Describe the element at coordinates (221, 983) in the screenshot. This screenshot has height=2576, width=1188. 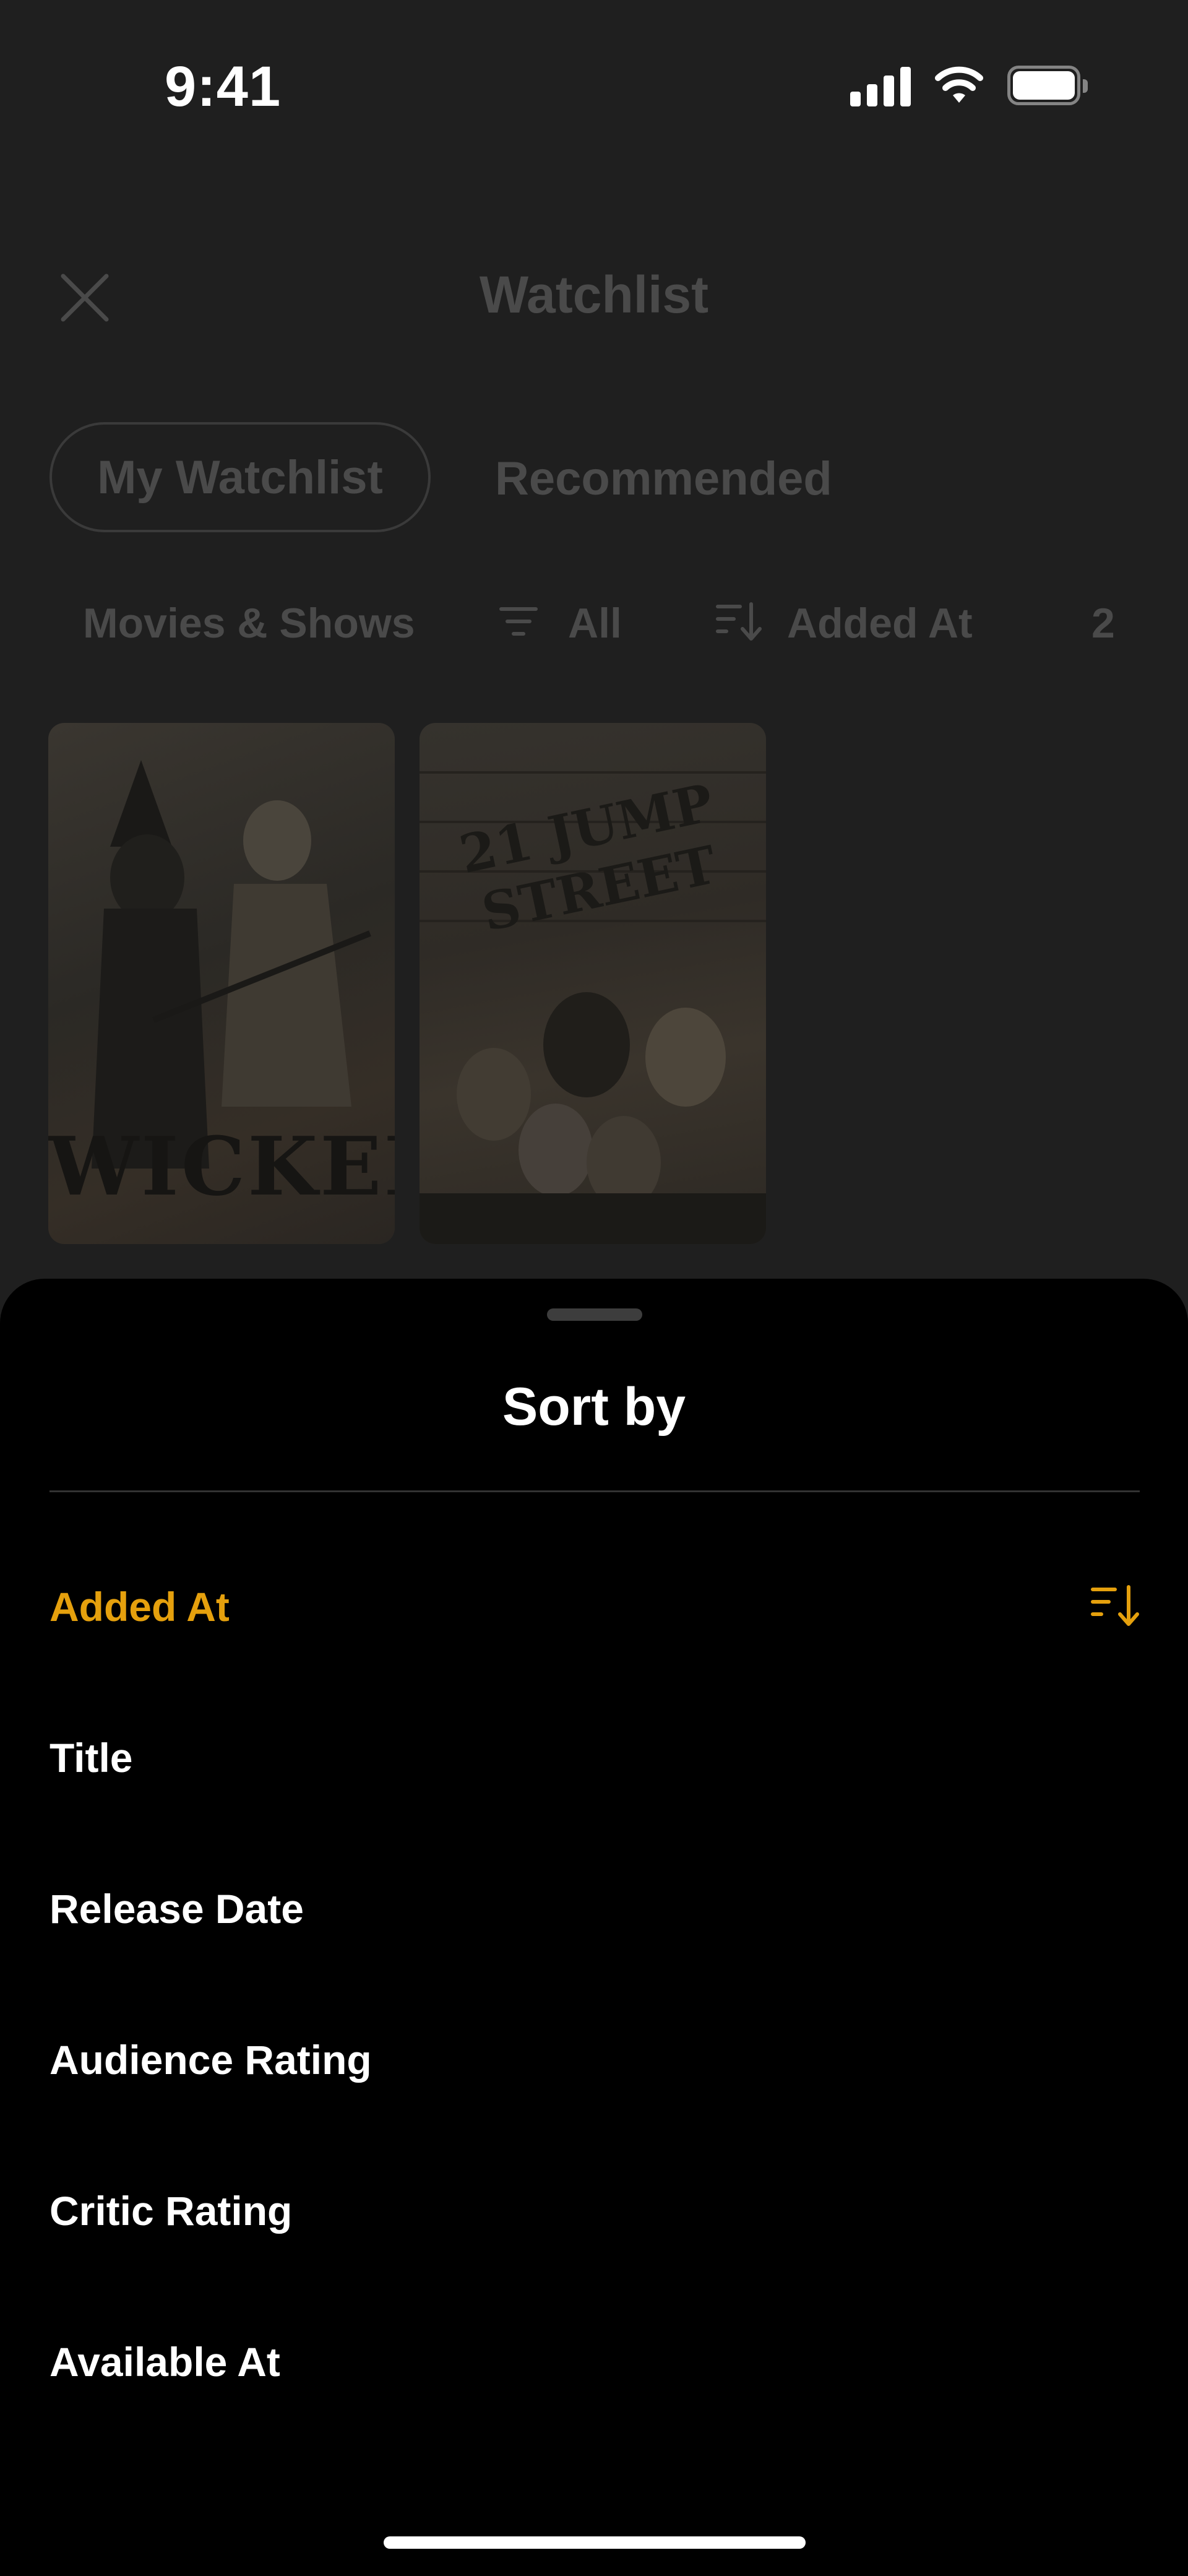
I see `poster-wicked: WICKED` at that location.